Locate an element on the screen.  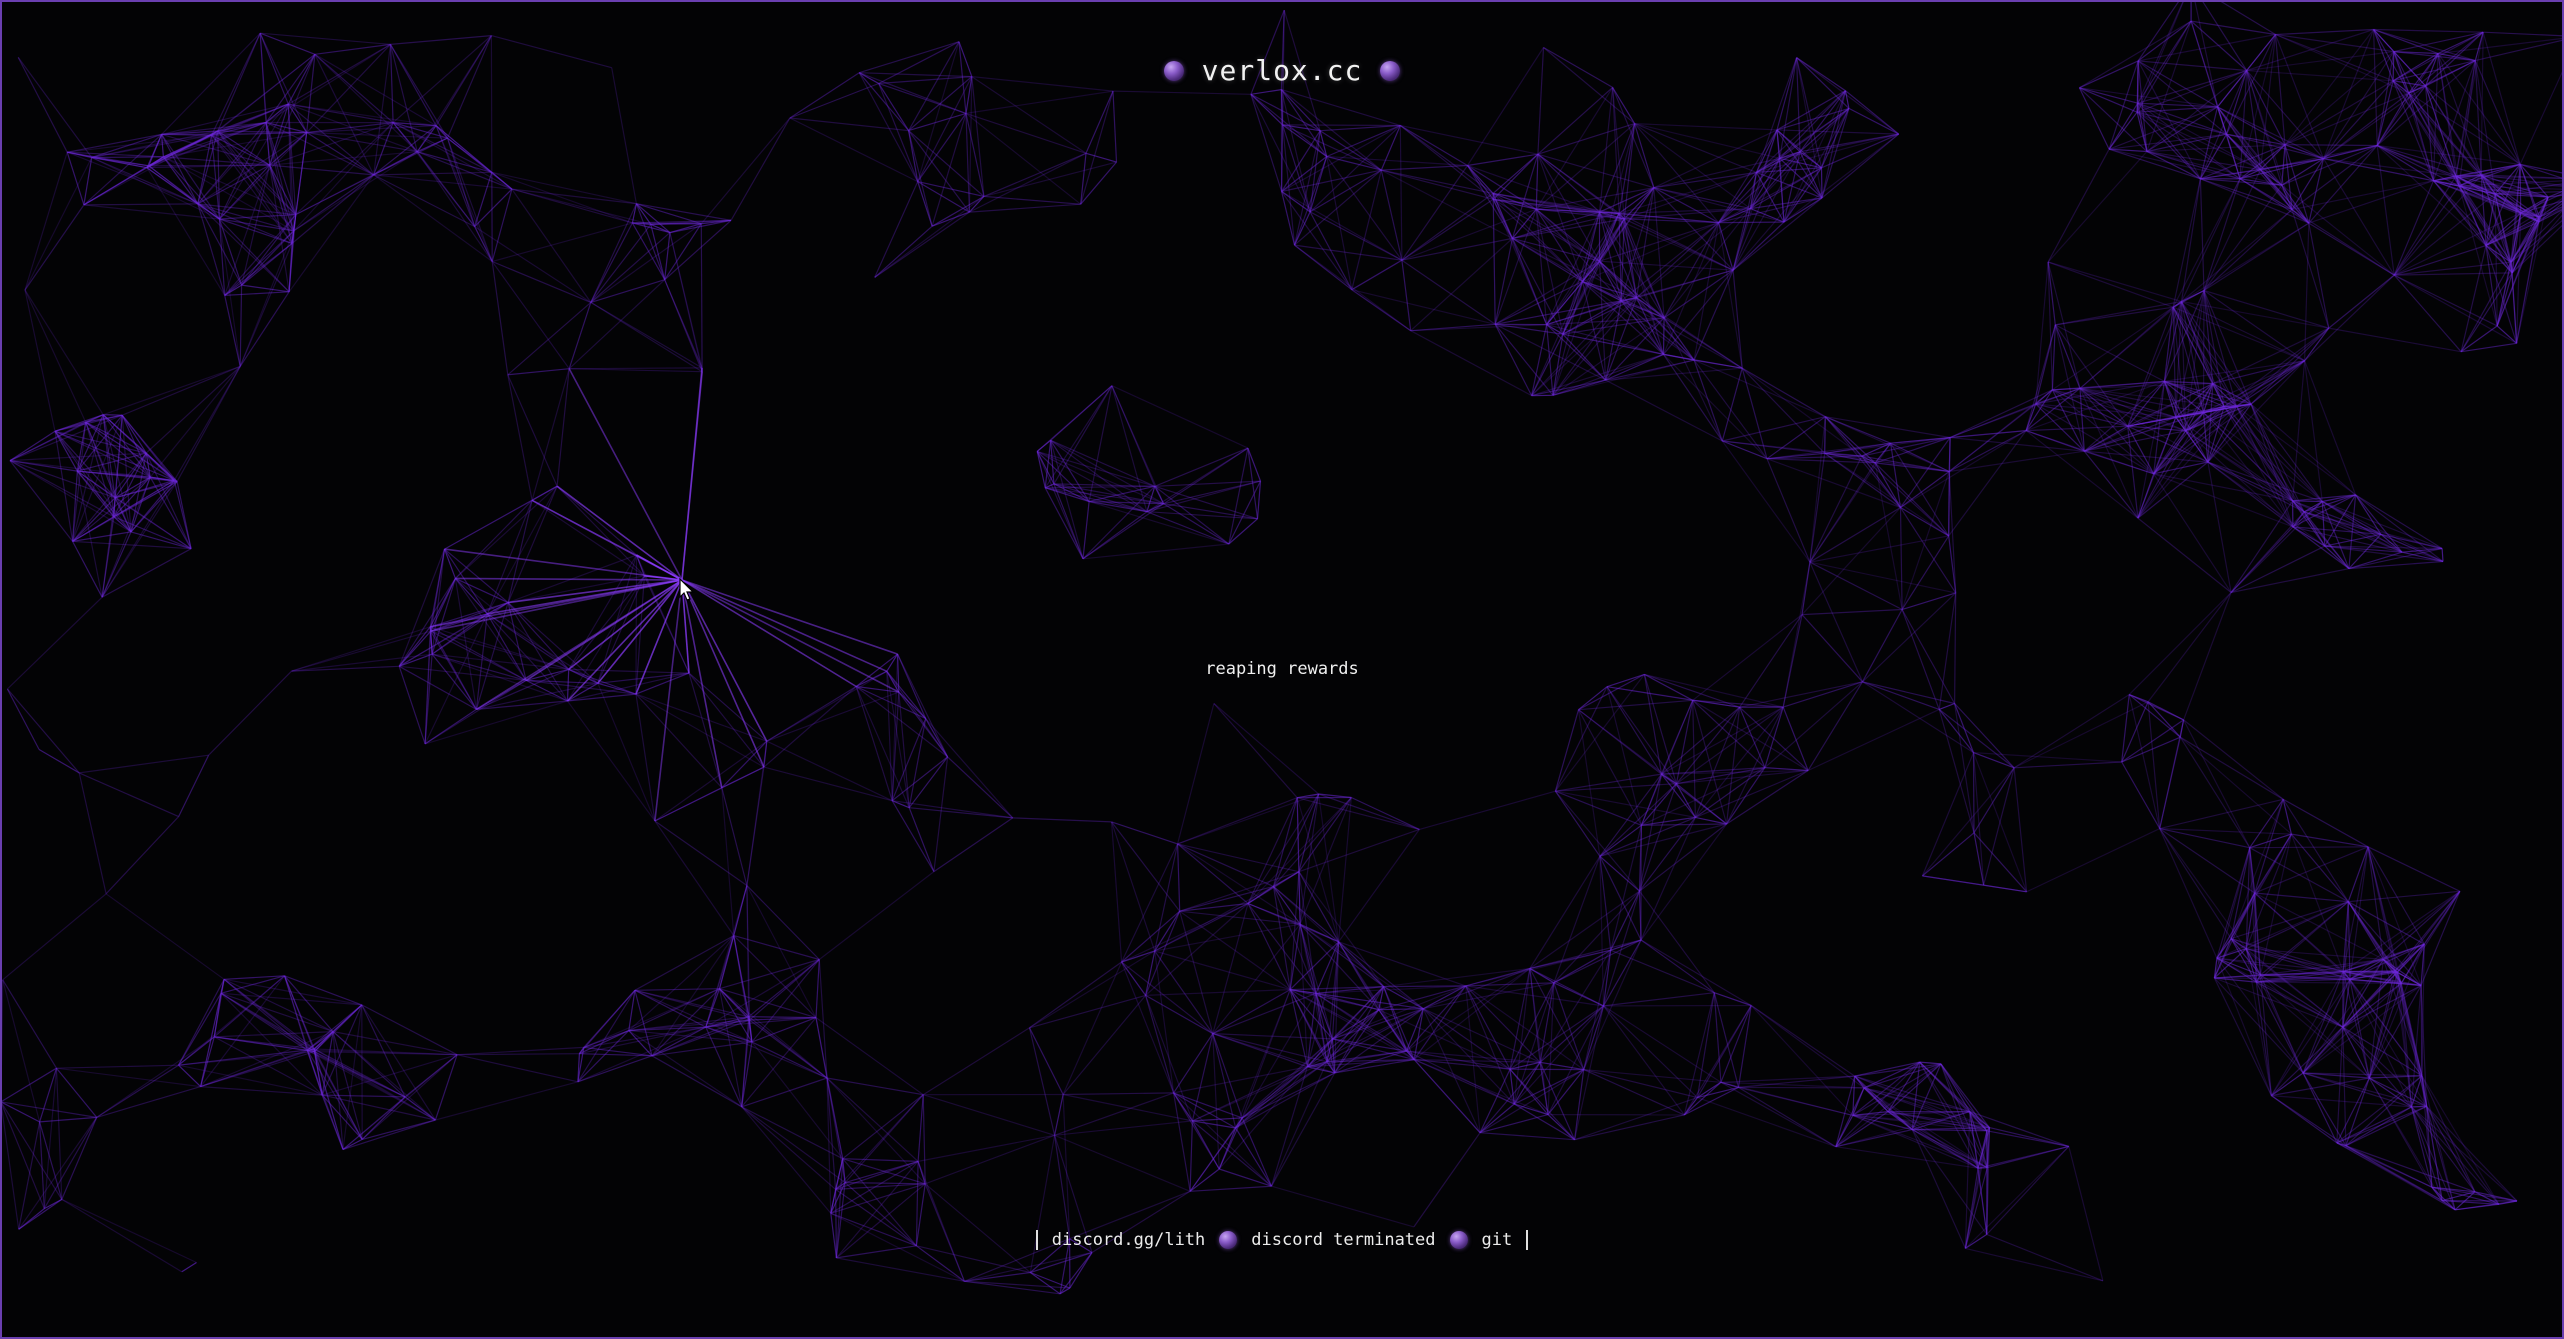
discord-invite-link: discord.gg/lith is located at coordinates (1129, 1240).